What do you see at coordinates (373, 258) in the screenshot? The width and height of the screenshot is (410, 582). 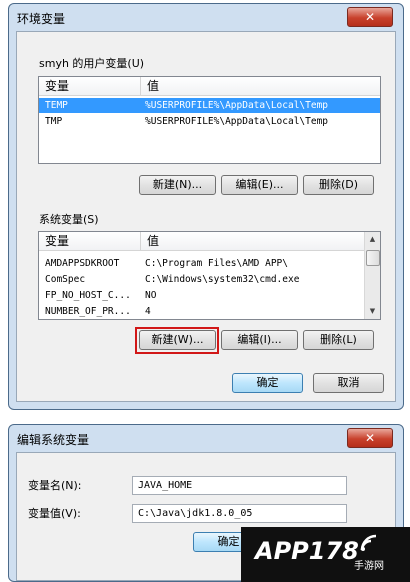 I see `scrollbar-thumb` at bounding box center [373, 258].